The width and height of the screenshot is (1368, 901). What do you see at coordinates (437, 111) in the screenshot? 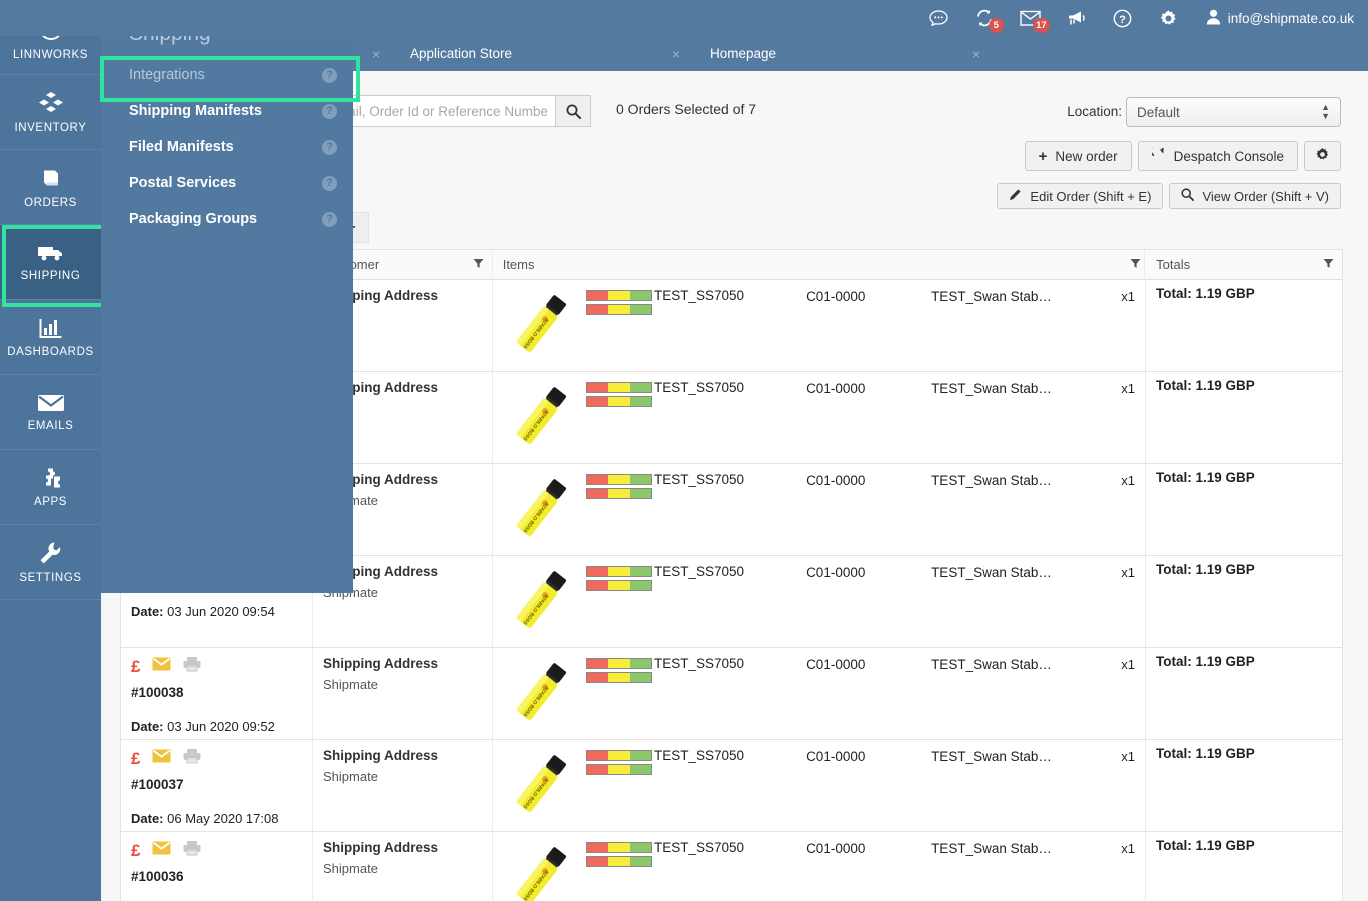
I see `search-input` at bounding box center [437, 111].